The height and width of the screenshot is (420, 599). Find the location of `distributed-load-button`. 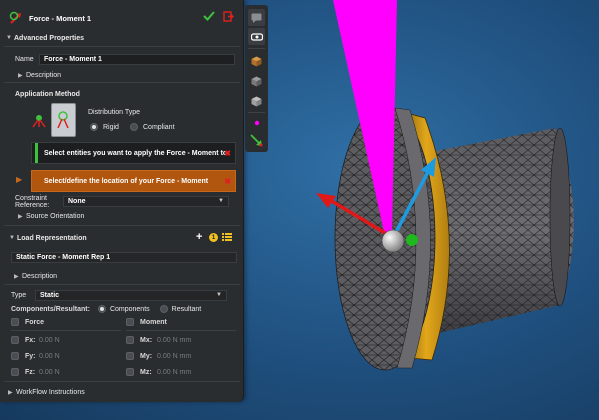

distributed-load-button is located at coordinates (63, 120).